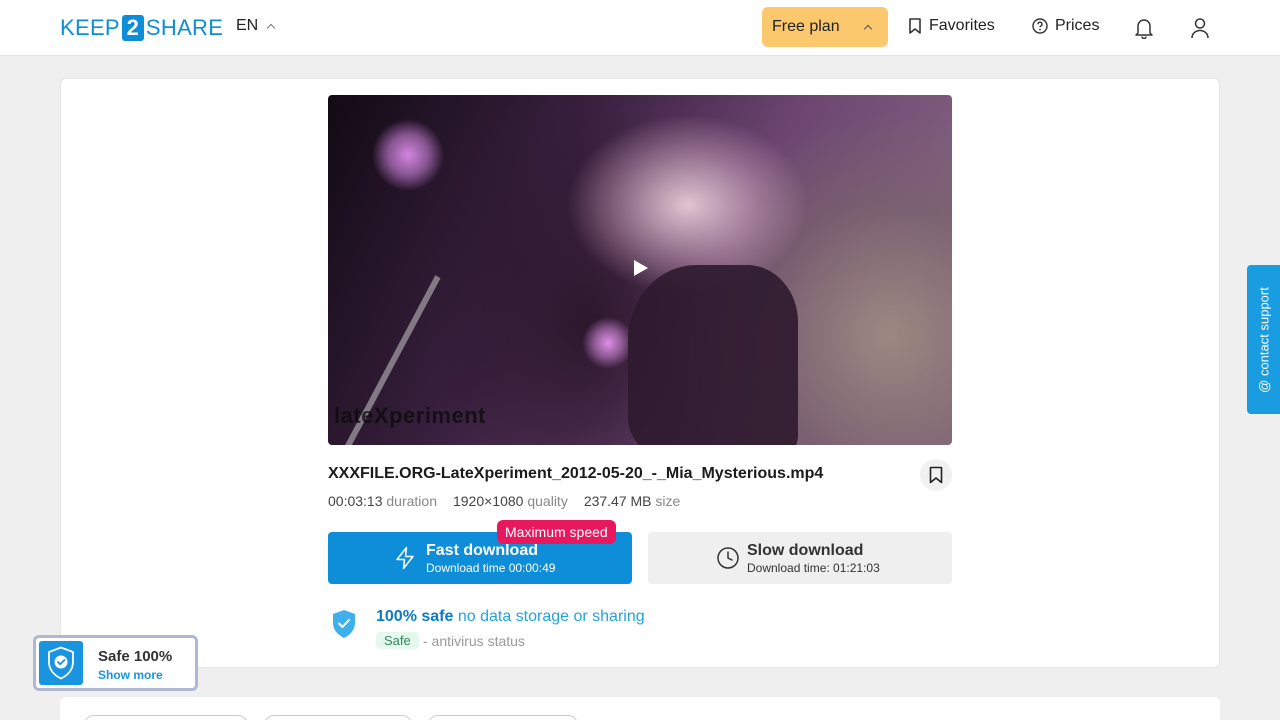 The image size is (1280, 720). I want to click on play-icon, so click(641, 268).